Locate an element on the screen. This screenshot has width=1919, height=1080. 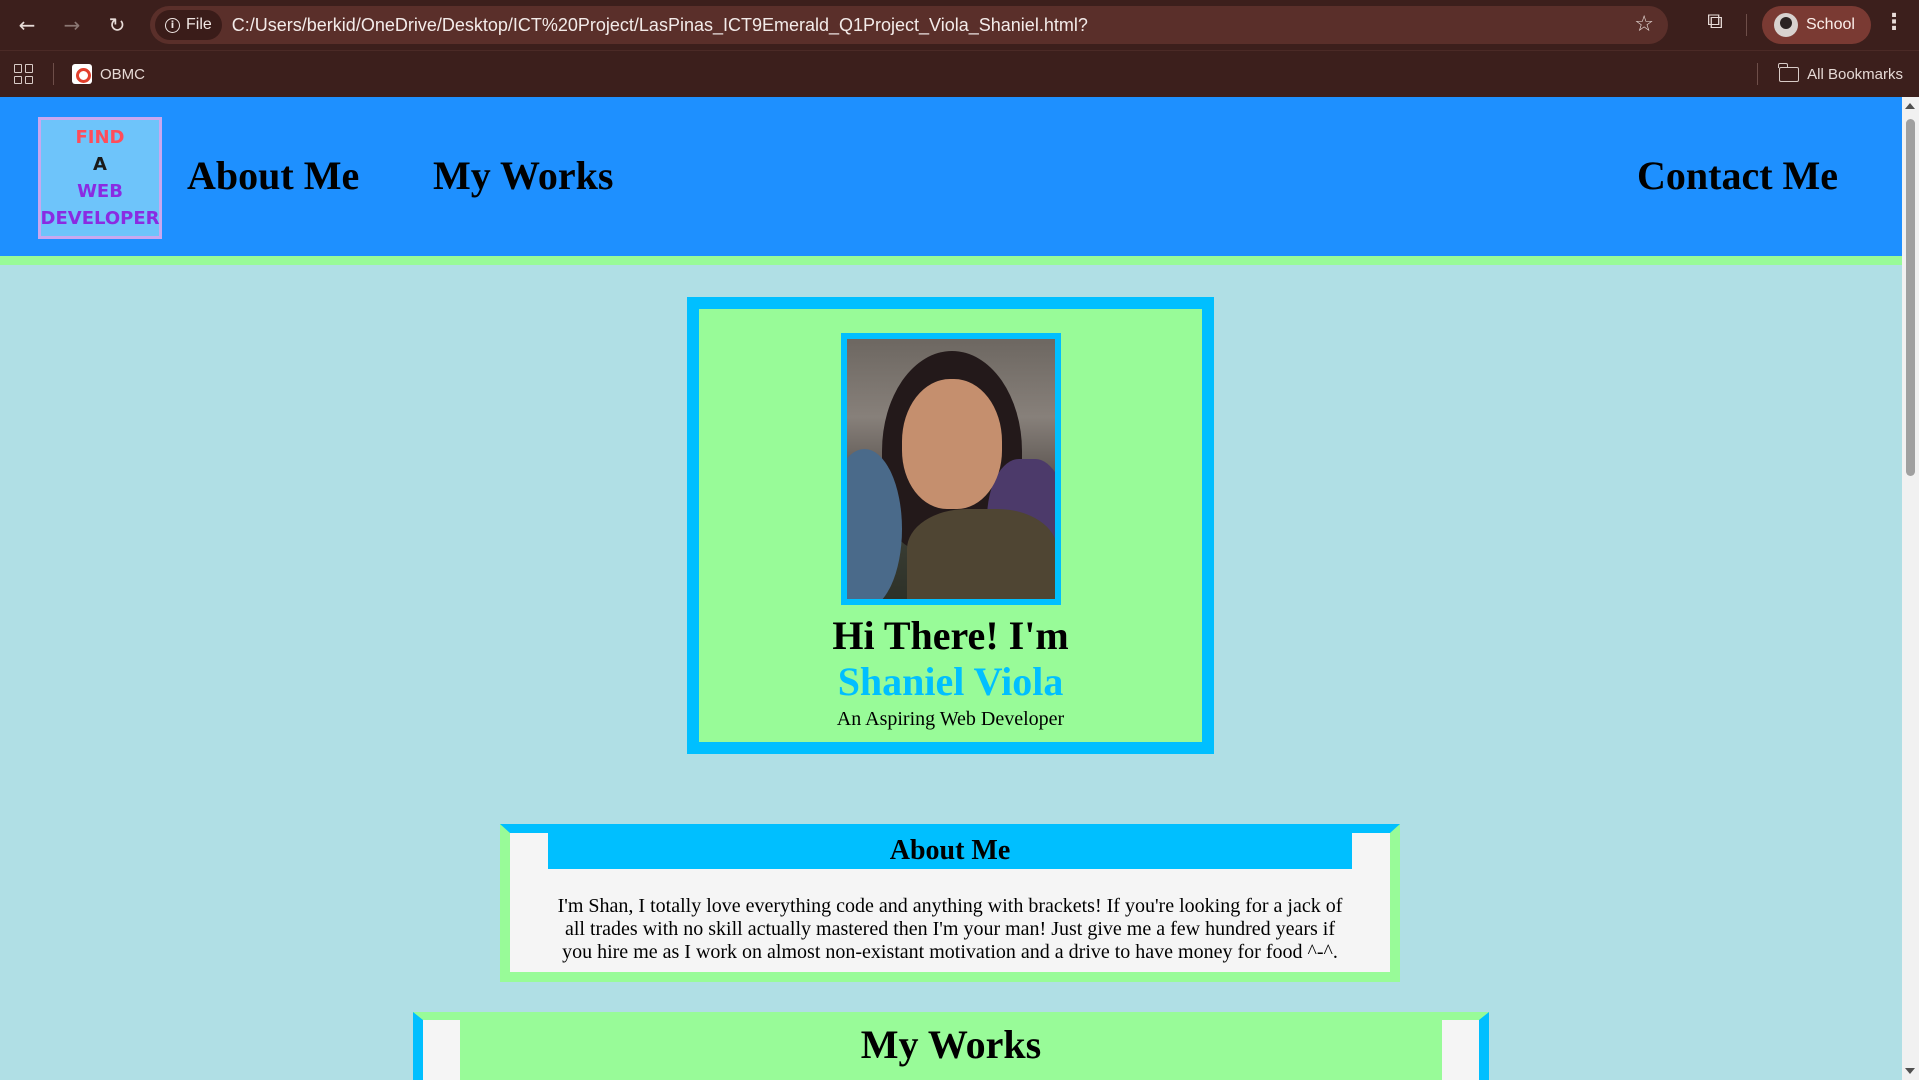
avatar is located at coordinates (1786, 25).